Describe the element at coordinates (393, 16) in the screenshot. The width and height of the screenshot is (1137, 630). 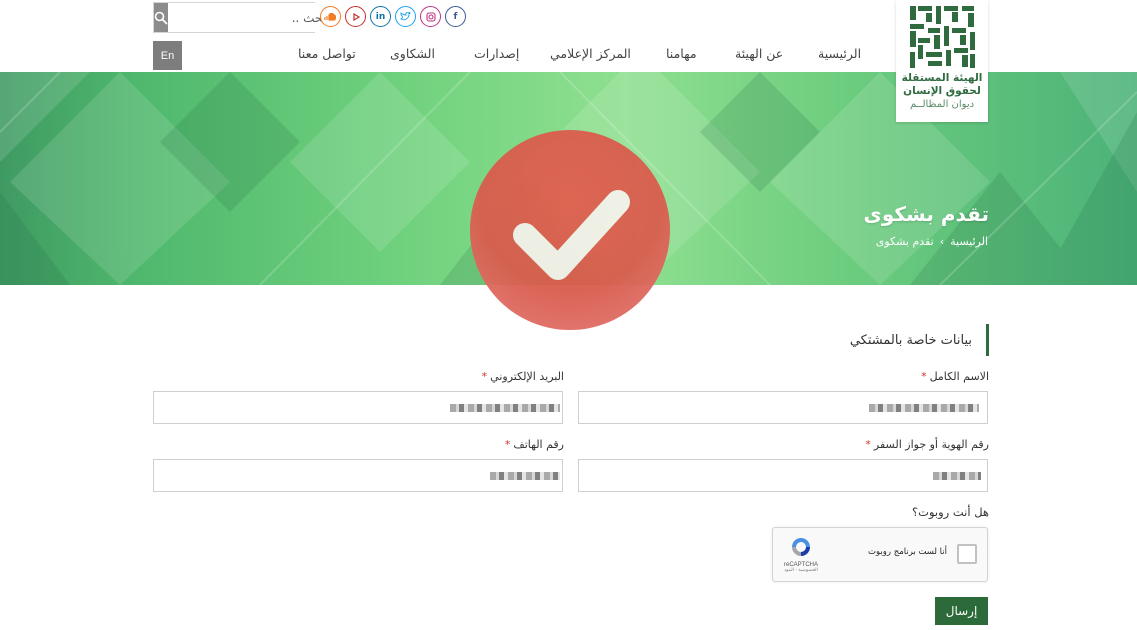
I see `social-links: in f` at that location.